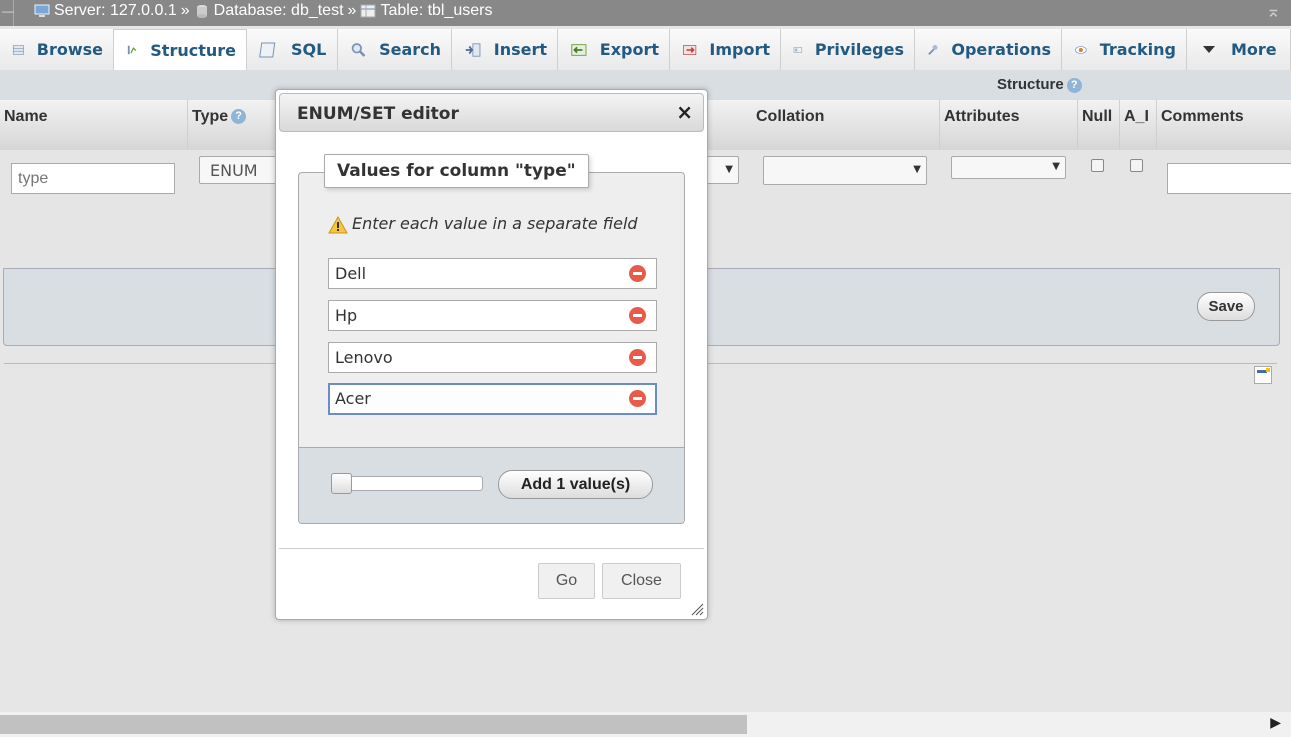 The image size is (1291, 737). What do you see at coordinates (641, 581) in the screenshot?
I see `close-button: Close` at bounding box center [641, 581].